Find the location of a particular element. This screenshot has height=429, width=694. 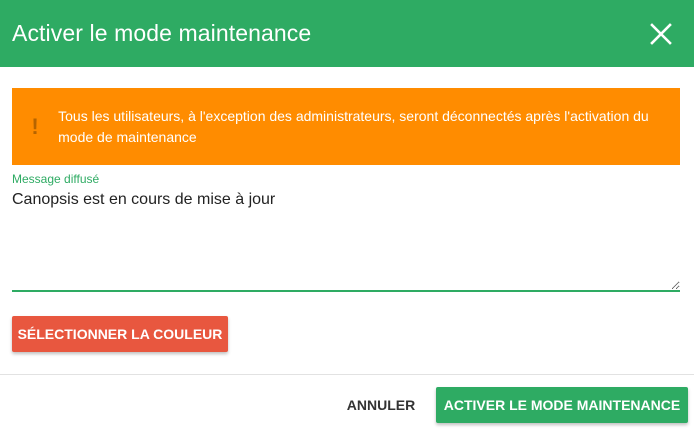

footer-divider is located at coordinates (347, 374).